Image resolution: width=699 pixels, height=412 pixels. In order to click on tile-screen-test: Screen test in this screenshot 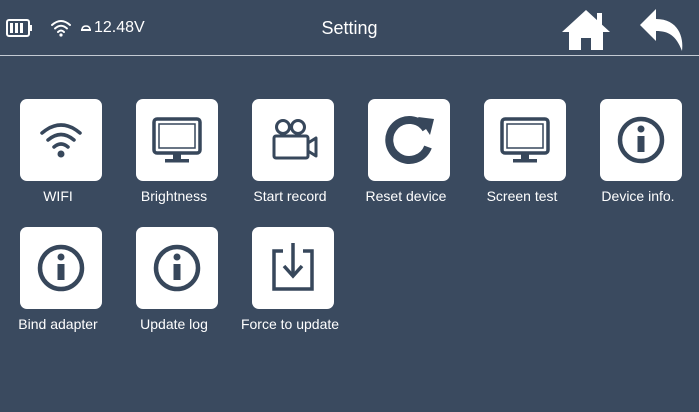, I will do `click(522, 157)`.